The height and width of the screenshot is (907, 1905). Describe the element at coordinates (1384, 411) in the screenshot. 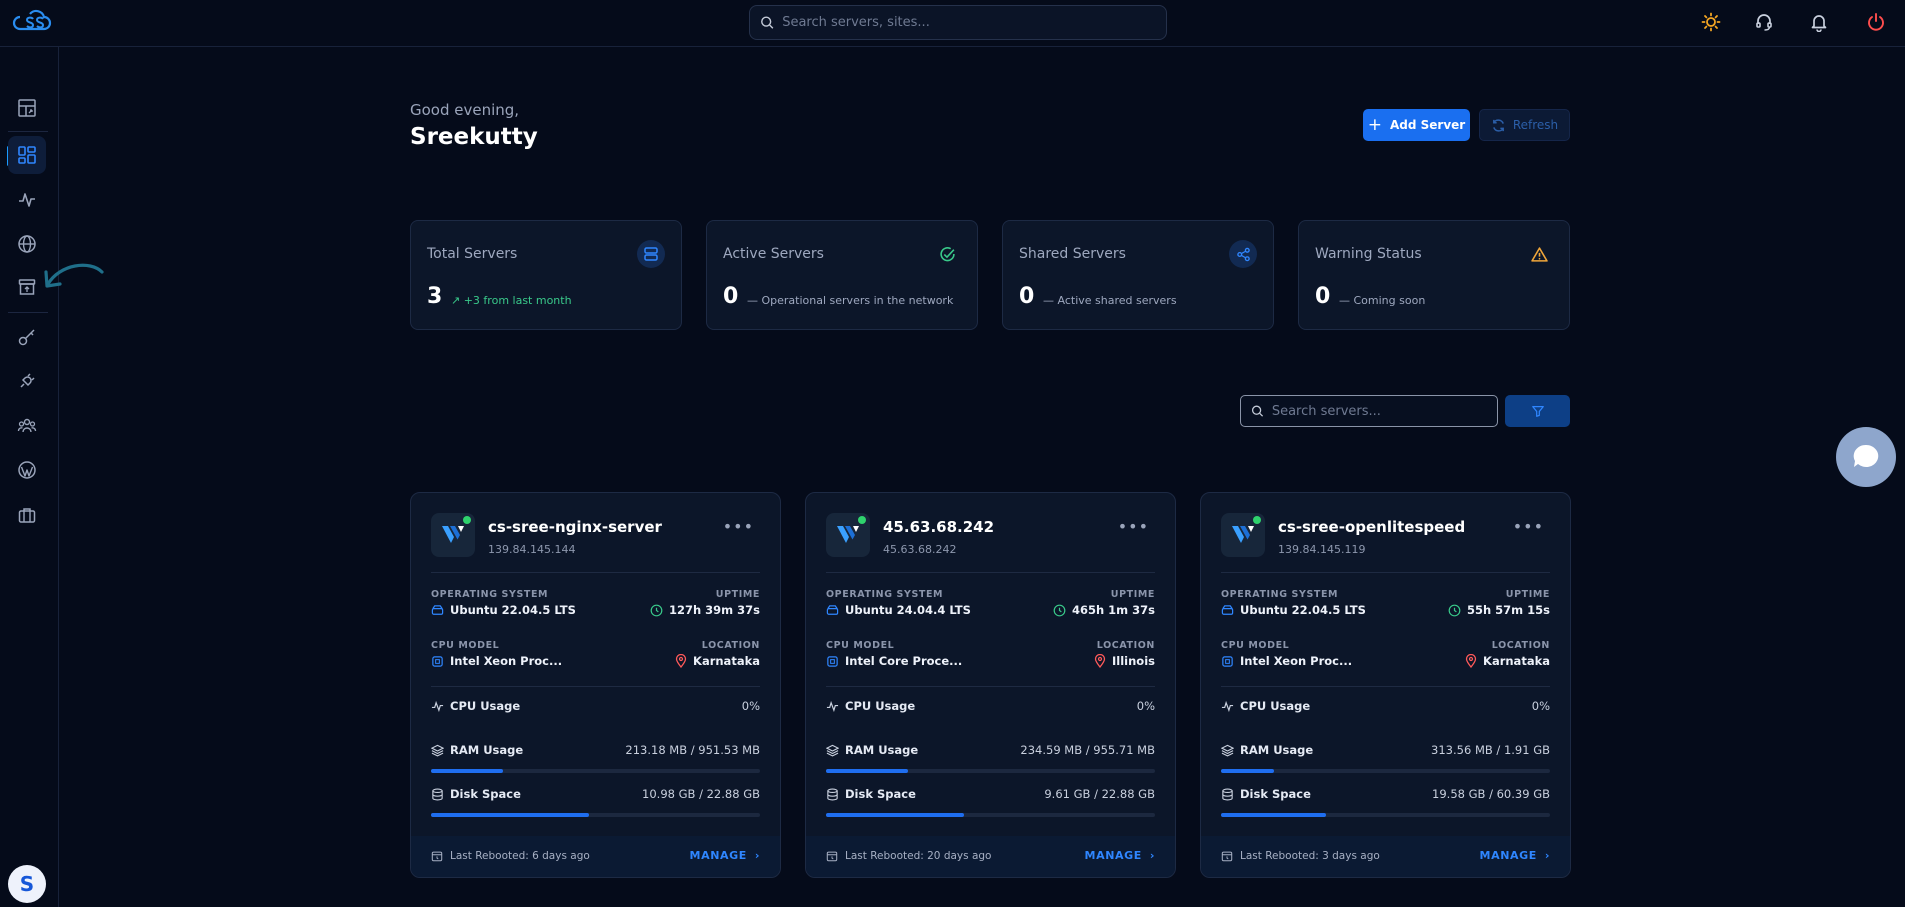

I see `server-search-input` at that location.